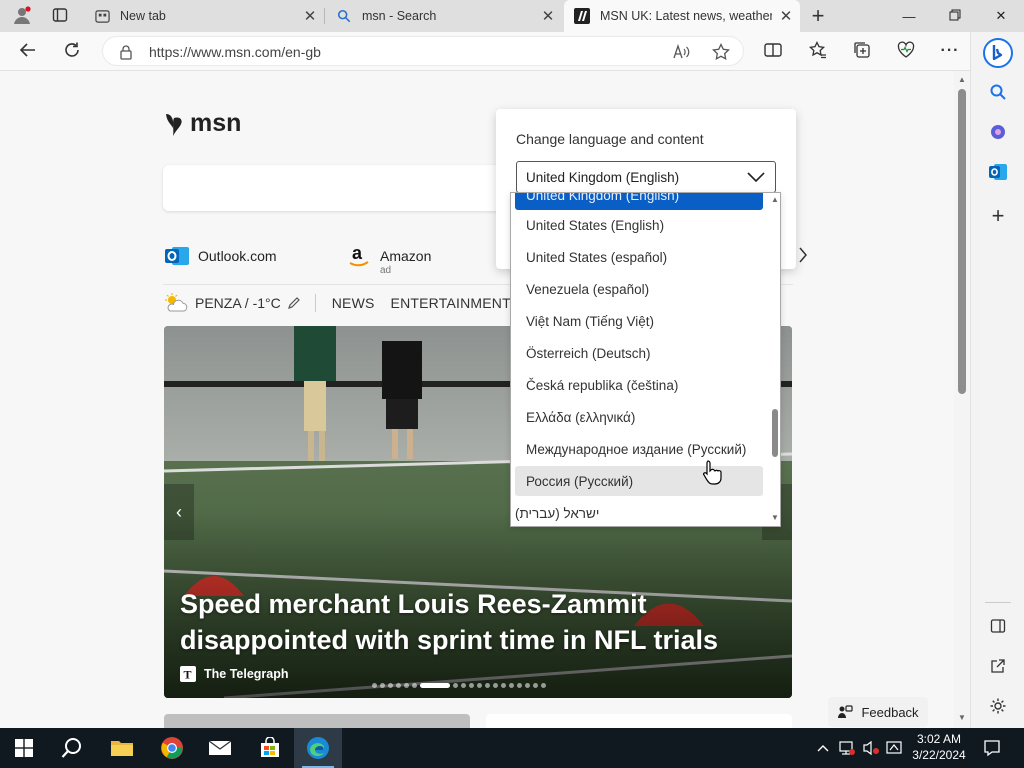  What do you see at coordinates (639, 449) in the screenshot?
I see `language-option: Международное издание (Русский)` at bounding box center [639, 449].